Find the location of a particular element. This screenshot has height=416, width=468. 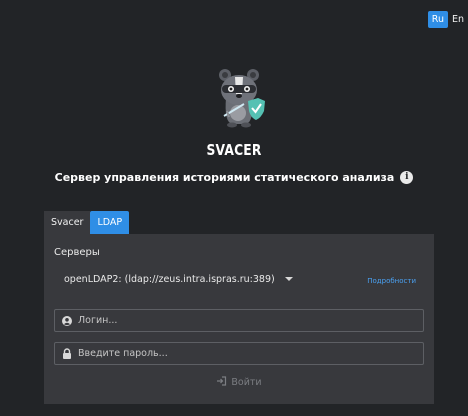

login-field is located at coordinates (239, 320).